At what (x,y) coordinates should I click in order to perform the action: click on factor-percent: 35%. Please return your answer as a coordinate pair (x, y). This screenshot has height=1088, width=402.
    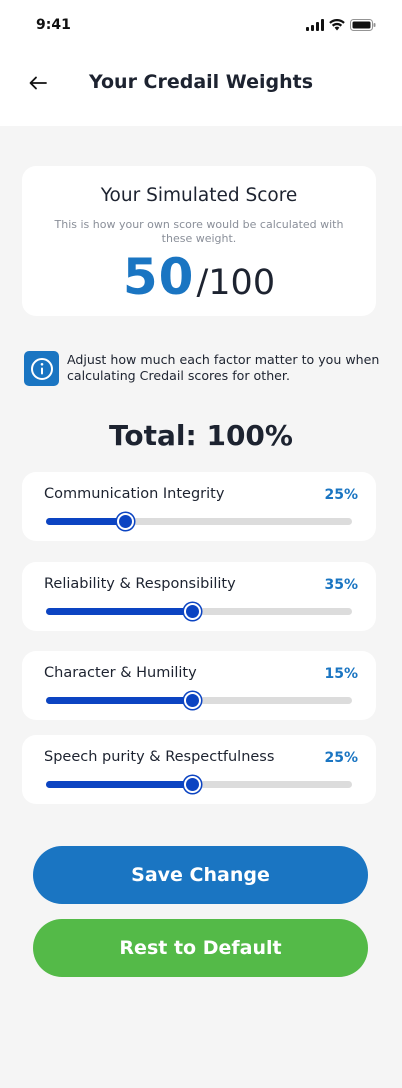
    Looking at the image, I should click on (341, 585).